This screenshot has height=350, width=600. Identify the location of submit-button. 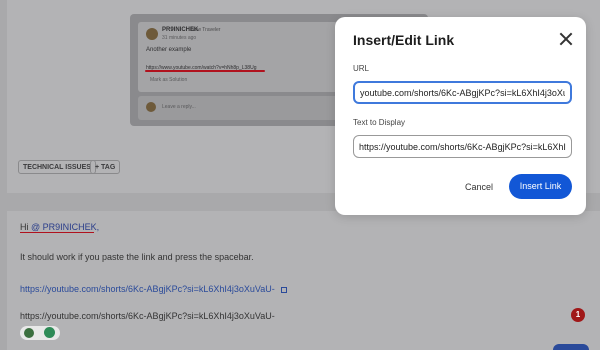
(571, 347).